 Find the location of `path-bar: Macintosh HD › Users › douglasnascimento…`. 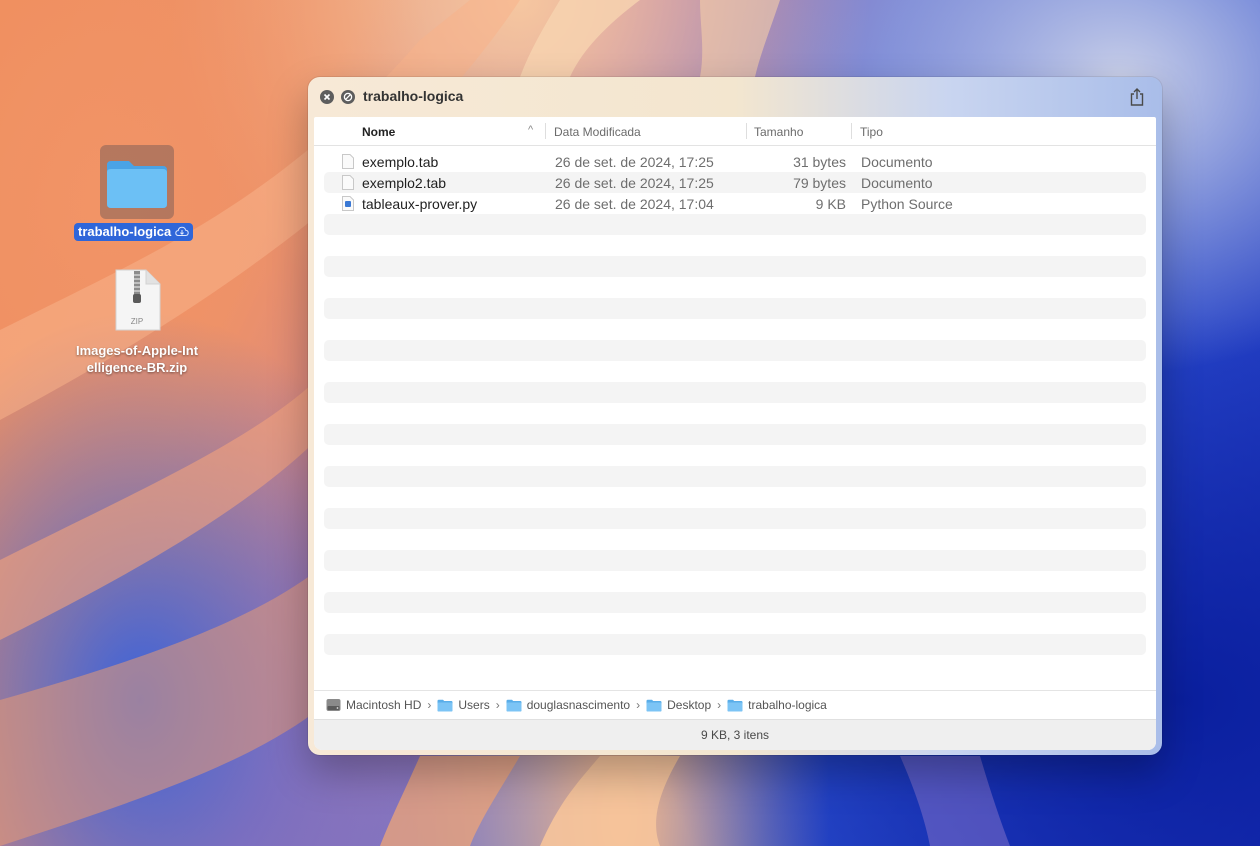

path-bar: Macintosh HD › Users › douglasnascimento… is located at coordinates (735, 704).